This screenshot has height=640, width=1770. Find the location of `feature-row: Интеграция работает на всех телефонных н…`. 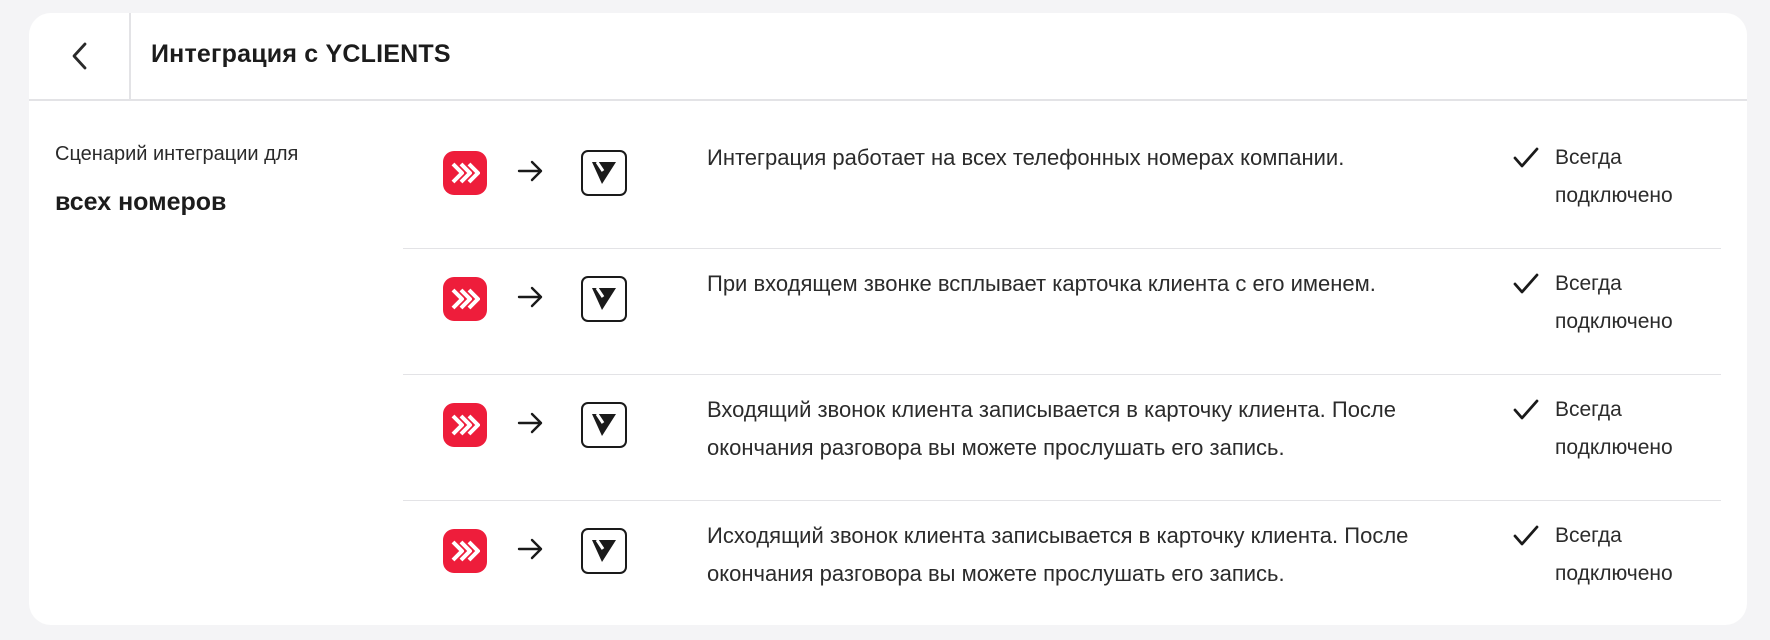

feature-row: Интеграция работает на всех телефонных н… is located at coordinates (1062, 186).